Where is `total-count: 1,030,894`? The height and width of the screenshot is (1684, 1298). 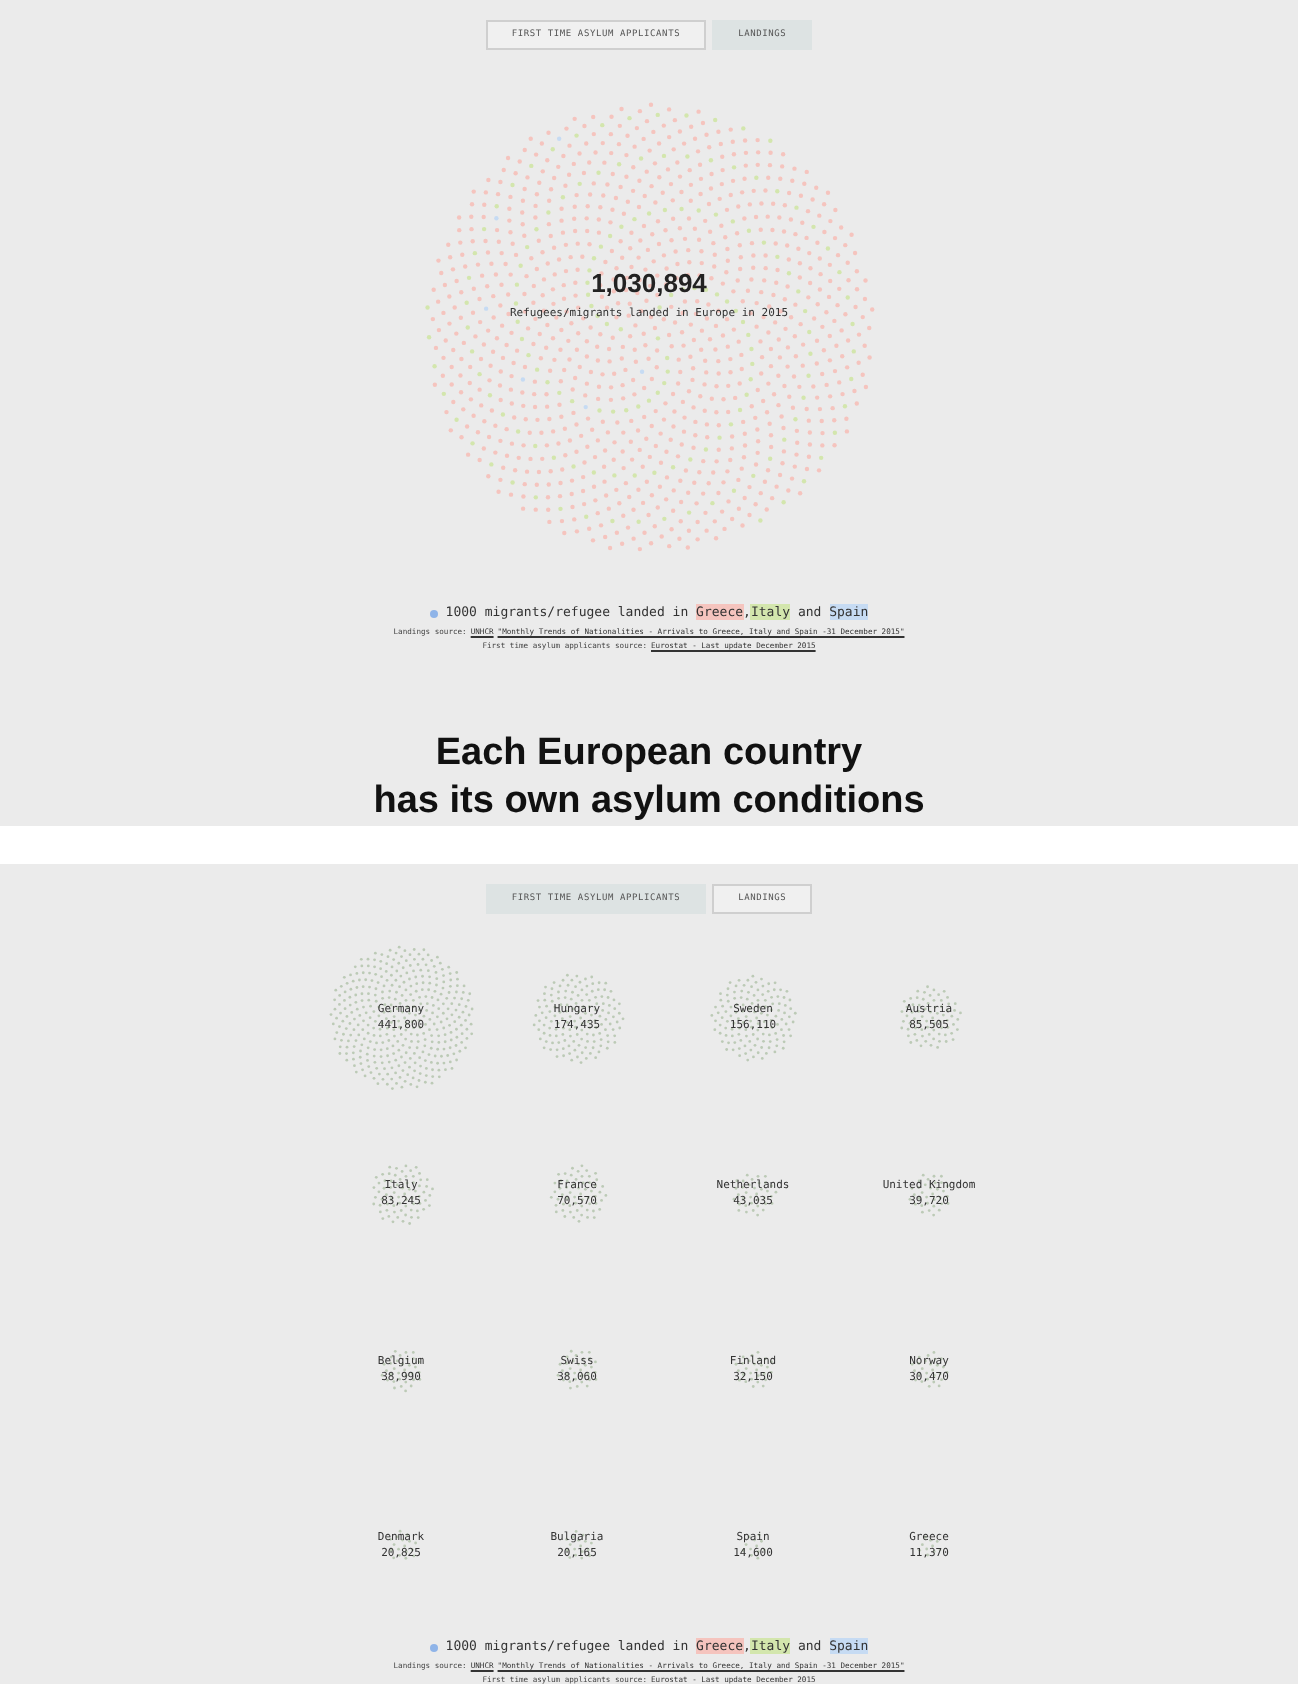 total-count: 1,030,894 is located at coordinates (649, 283).